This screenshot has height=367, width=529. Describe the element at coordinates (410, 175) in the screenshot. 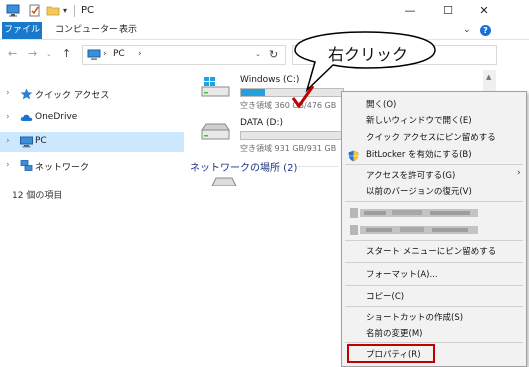

I see `menu-item-give-access: アクセスを許可する(G)` at that location.